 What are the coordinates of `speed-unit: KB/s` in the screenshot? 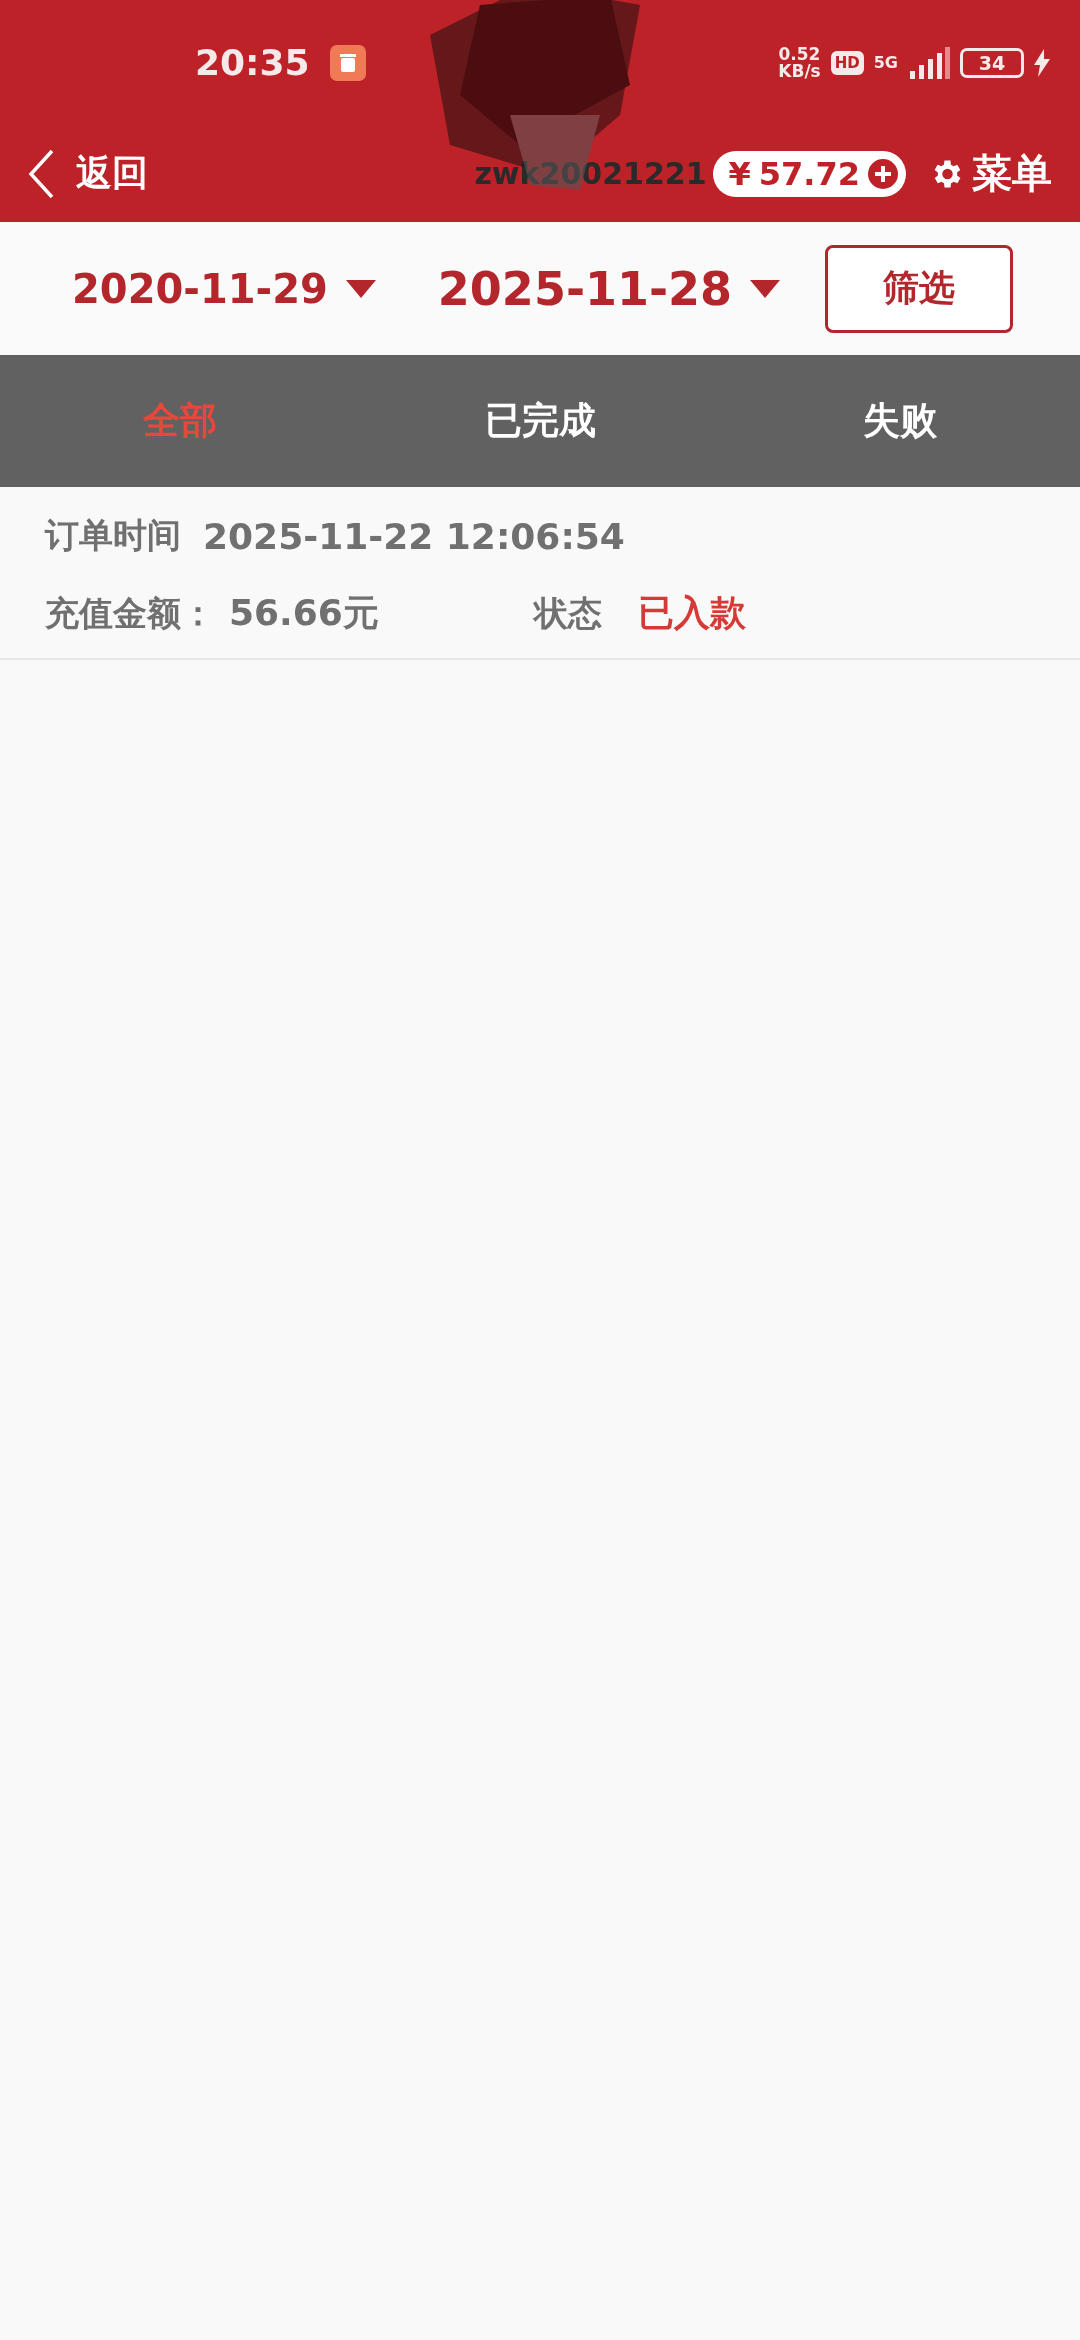 It's located at (799, 71).